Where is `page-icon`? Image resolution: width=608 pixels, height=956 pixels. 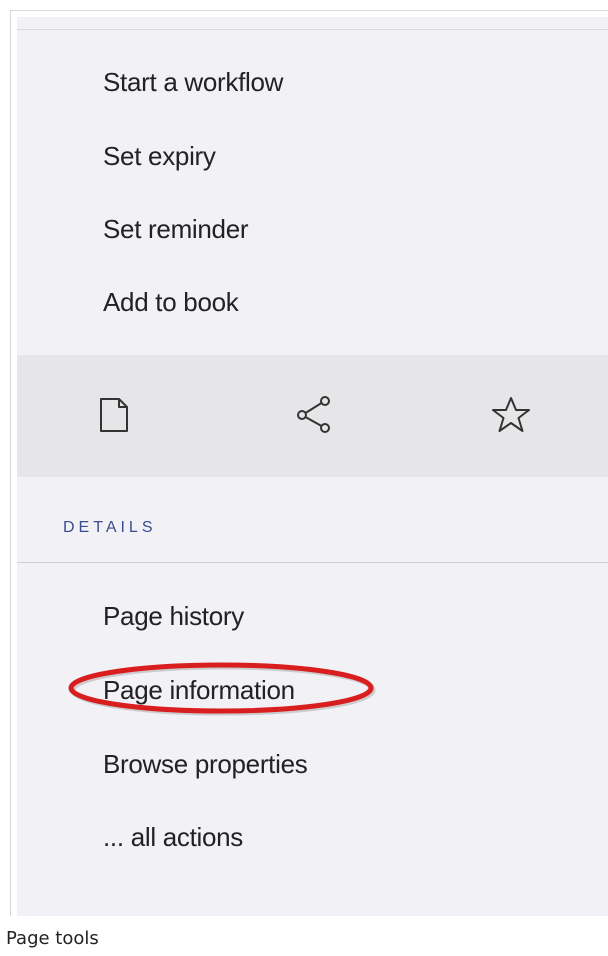 page-icon is located at coordinates (115, 415).